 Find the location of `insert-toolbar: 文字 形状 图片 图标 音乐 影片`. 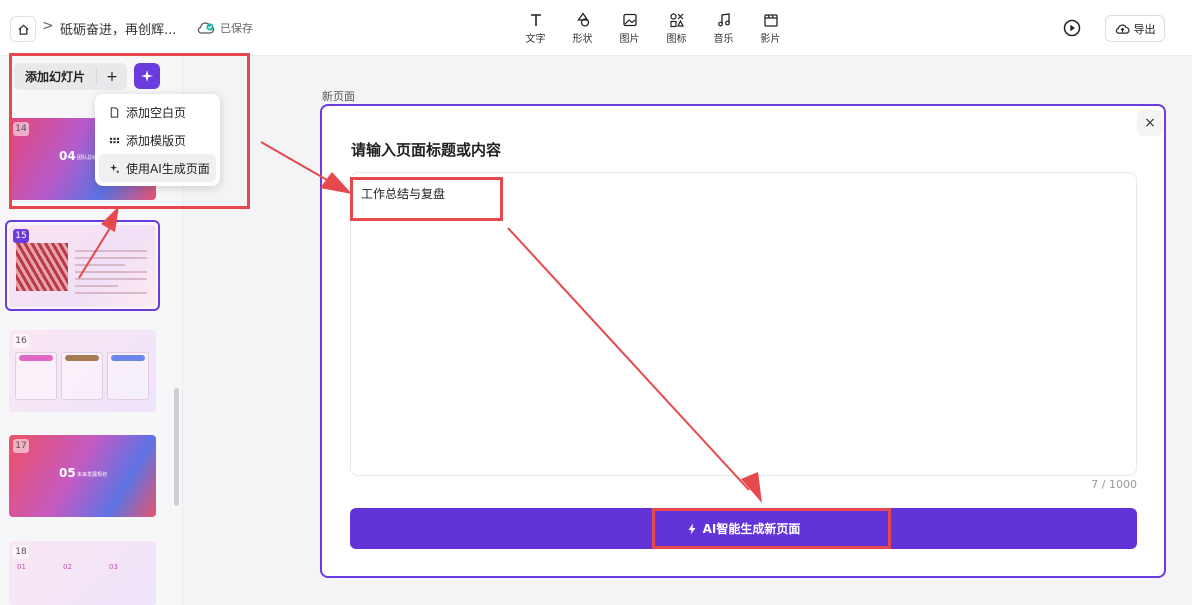

insert-toolbar: 文字 形状 图片 图标 音乐 影片 is located at coordinates (653, 28).